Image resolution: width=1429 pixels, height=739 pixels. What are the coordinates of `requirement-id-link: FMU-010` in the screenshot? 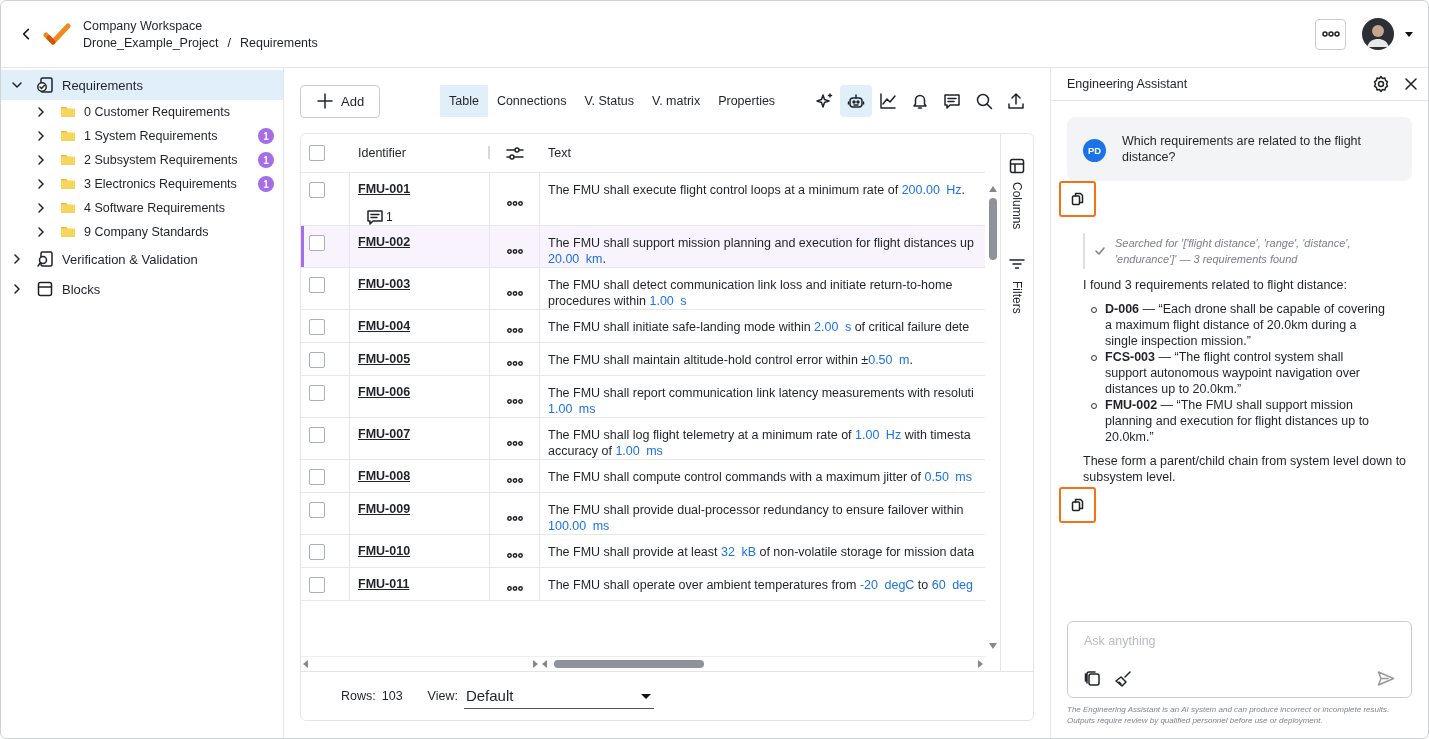 It's located at (384, 551).